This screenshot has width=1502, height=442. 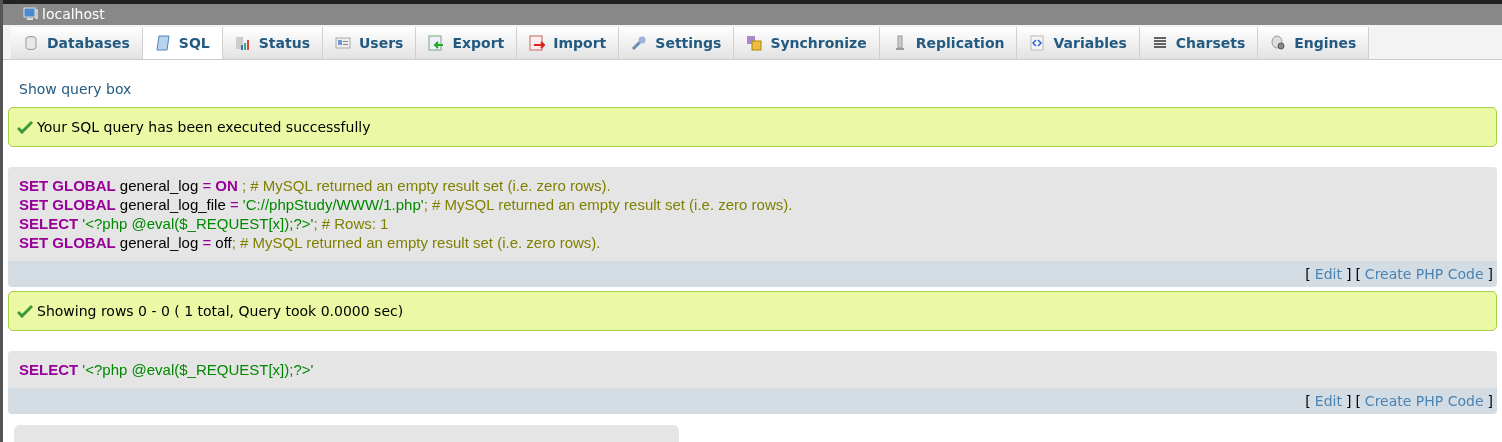 What do you see at coordinates (31, 43) in the screenshot?
I see `database-icon` at bounding box center [31, 43].